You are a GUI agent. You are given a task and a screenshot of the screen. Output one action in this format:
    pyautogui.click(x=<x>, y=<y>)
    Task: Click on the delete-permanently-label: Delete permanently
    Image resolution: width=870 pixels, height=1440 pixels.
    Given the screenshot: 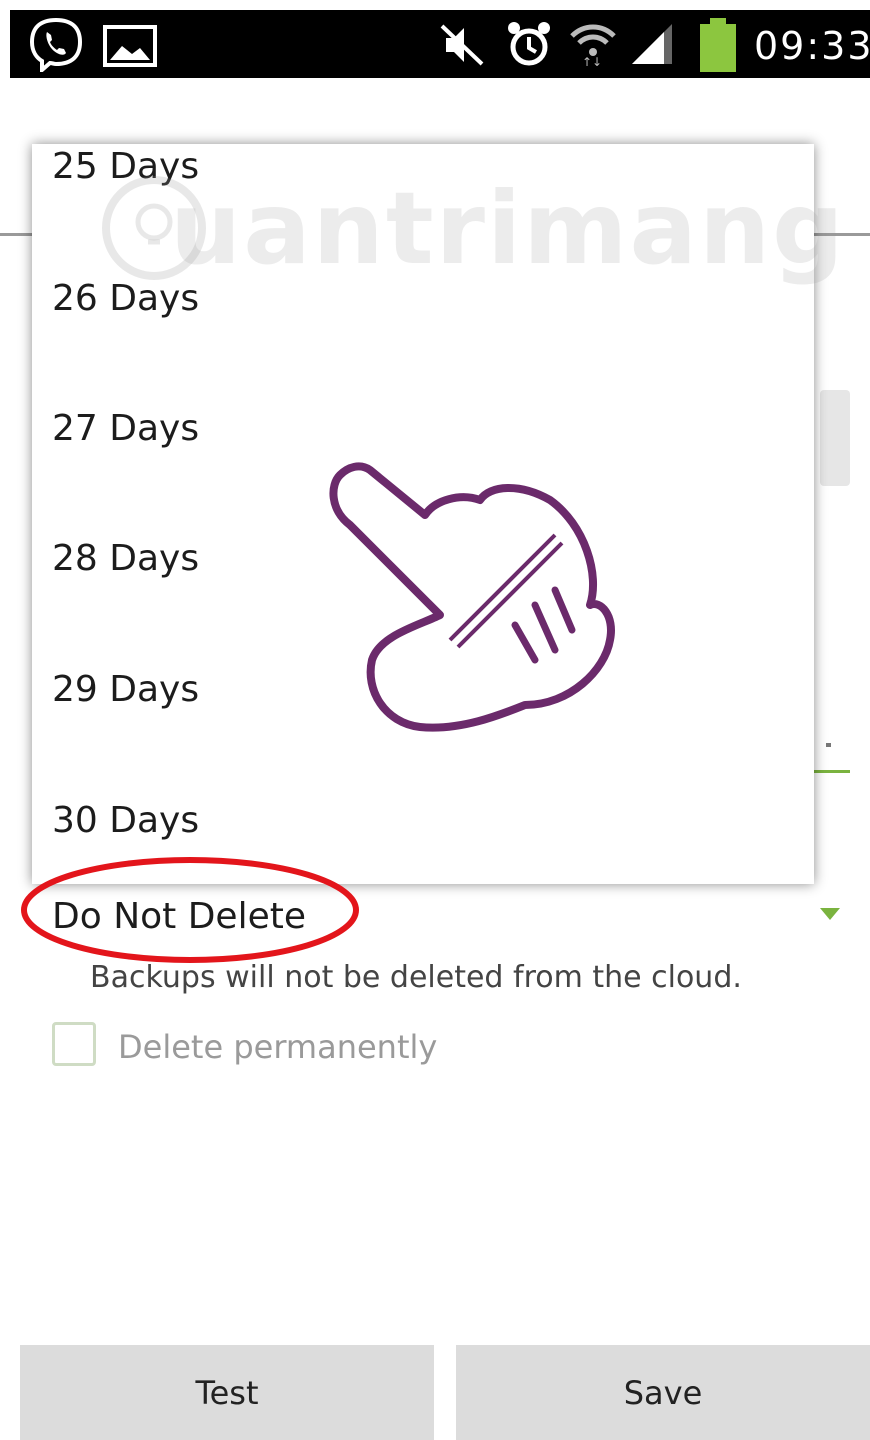 What is the action you would take?
    pyautogui.click(x=278, y=1047)
    